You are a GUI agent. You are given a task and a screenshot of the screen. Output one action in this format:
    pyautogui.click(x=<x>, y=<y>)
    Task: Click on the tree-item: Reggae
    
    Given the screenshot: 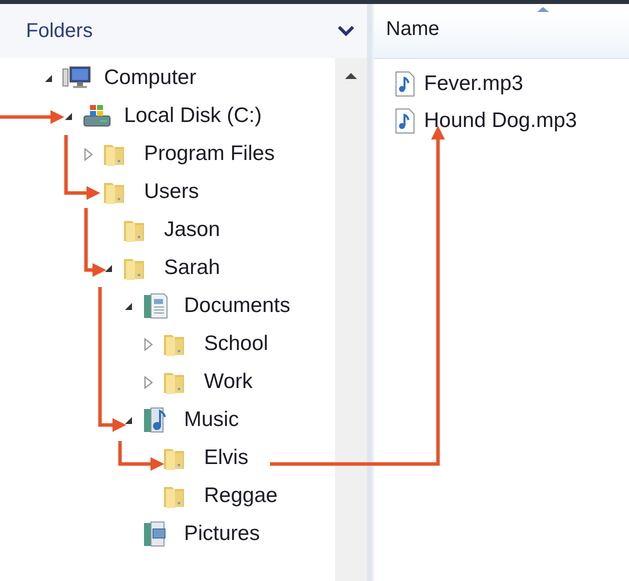 What is the action you would take?
    pyautogui.click(x=241, y=496)
    